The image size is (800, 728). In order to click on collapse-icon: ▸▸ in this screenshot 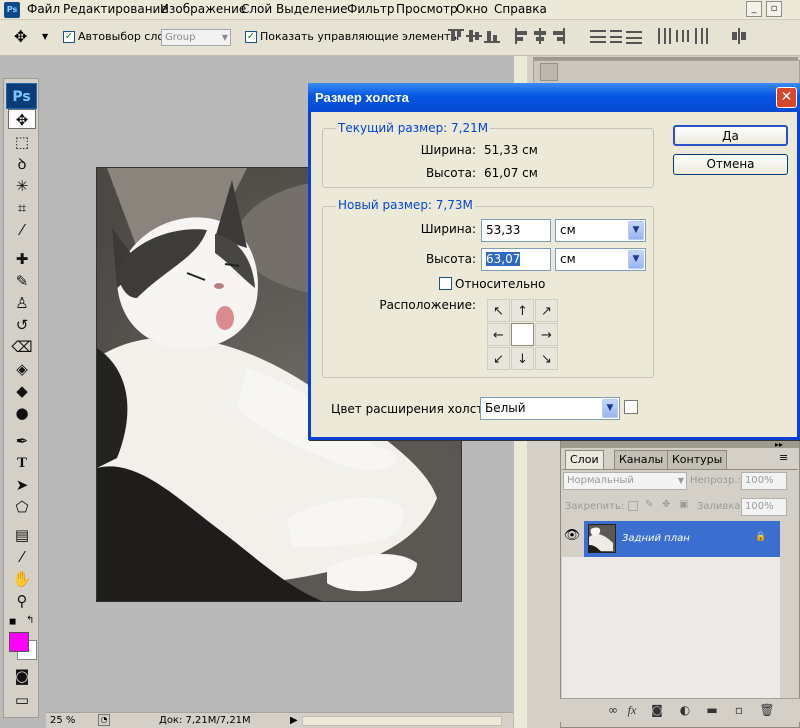, I will do `click(779, 444)`.